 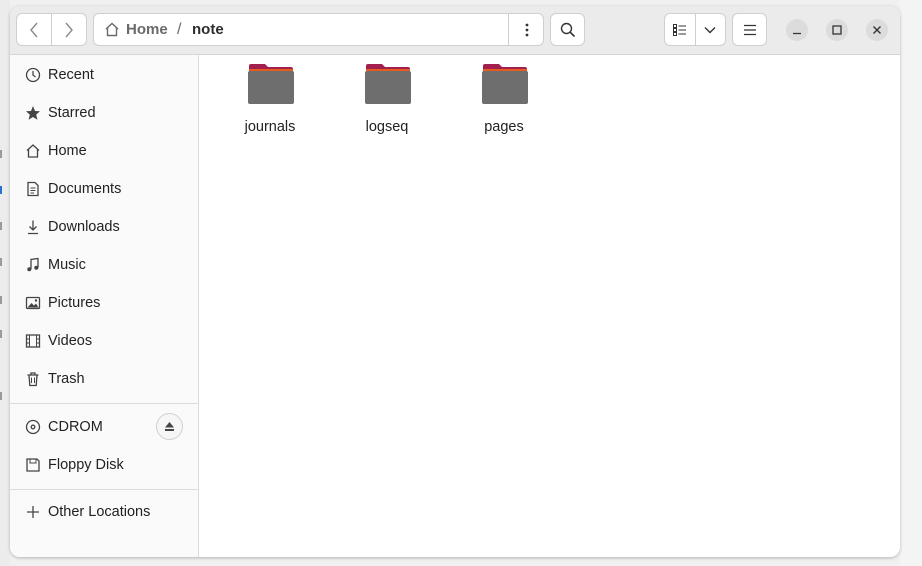 I want to click on star-icon, so click(x=33, y=113).